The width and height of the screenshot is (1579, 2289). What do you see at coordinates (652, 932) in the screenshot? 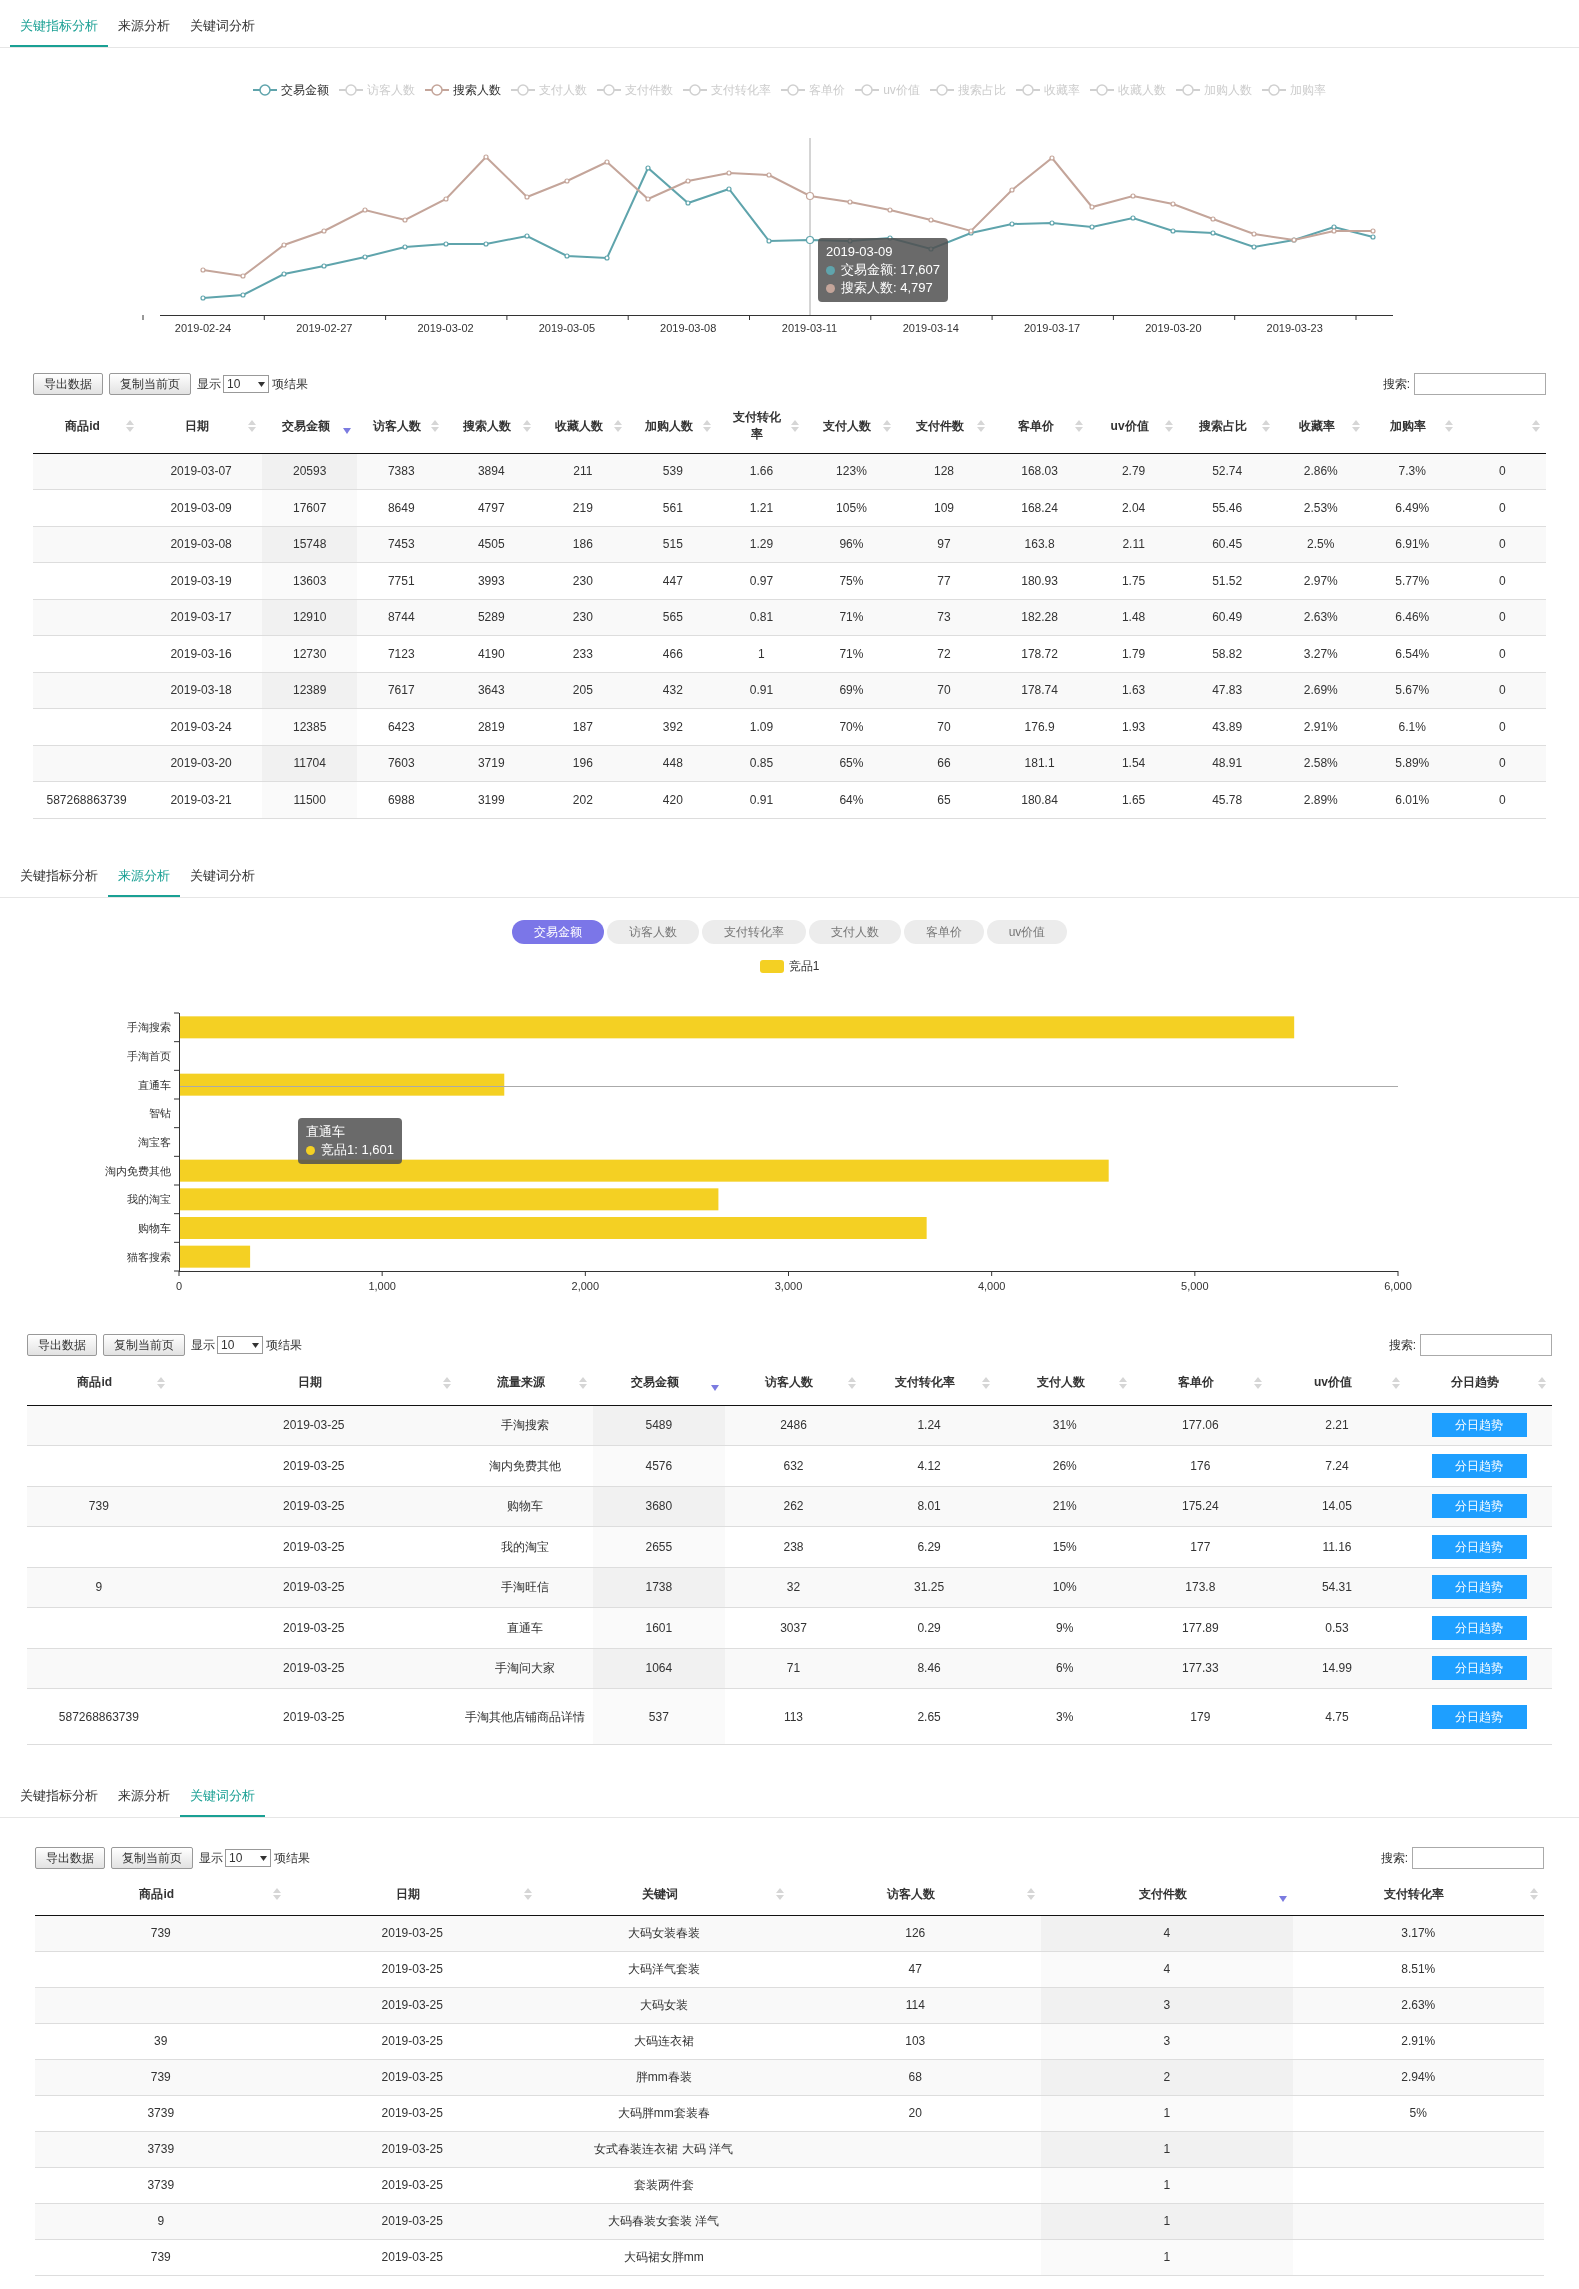
I see `metric-button: 访客人数` at bounding box center [652, 932].